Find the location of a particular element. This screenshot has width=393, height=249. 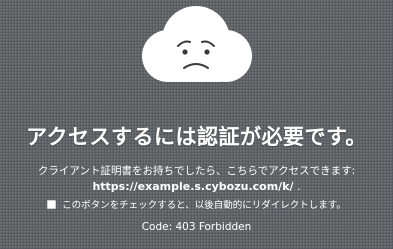

auto-redirect-checkbox is located at coordinates (52, 204).